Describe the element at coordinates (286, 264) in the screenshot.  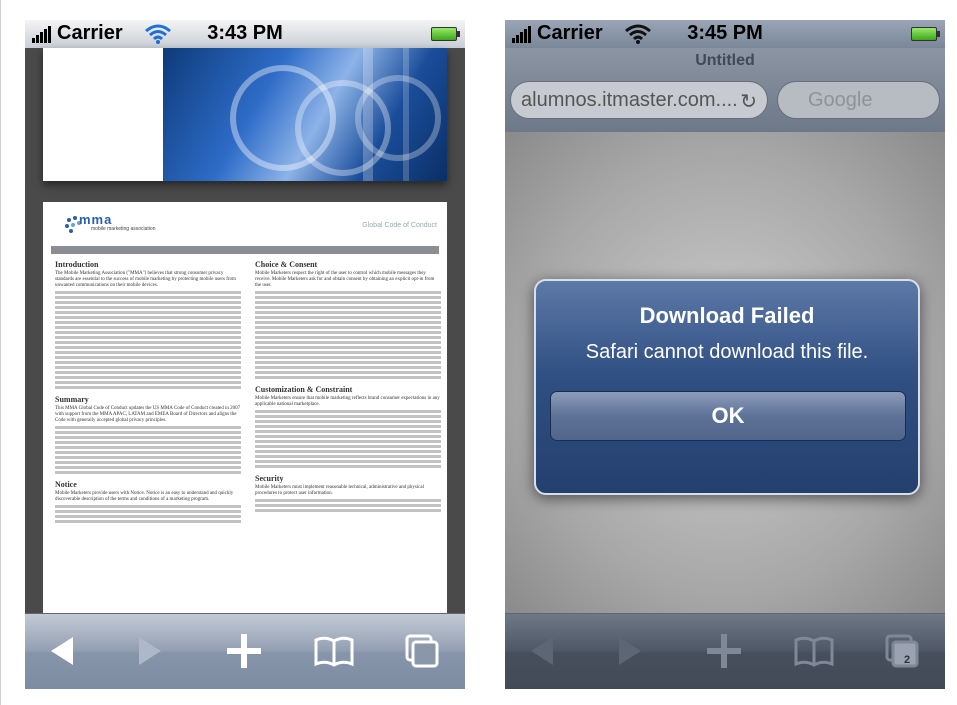
I see `section-heading: Choice & Consent` at that location.